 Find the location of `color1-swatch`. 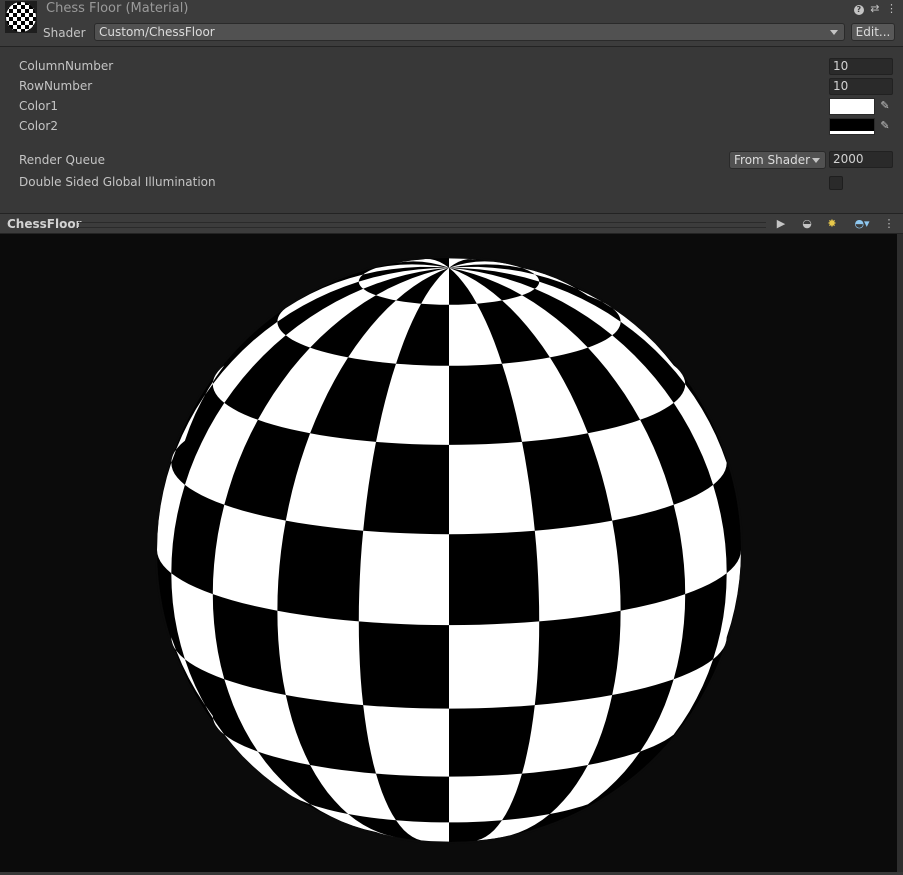

color1-swatch is located at coordinates (852, 106).